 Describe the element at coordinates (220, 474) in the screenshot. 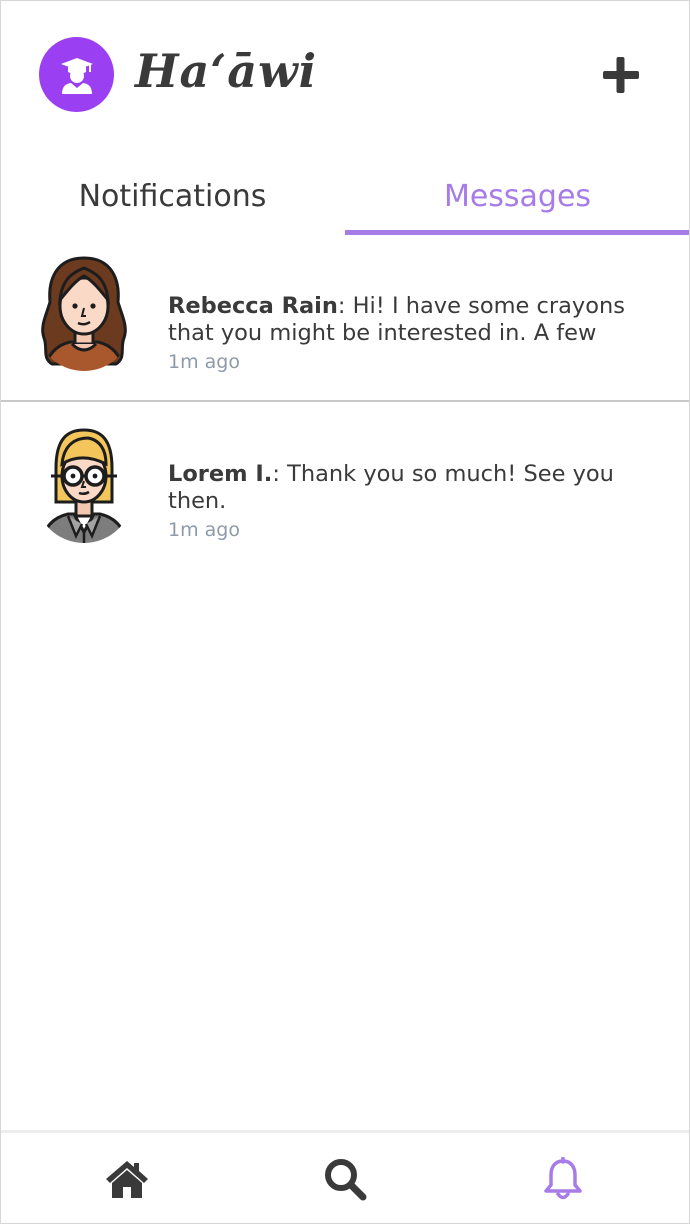

I see `sender-name: Lorem I.` at that location.